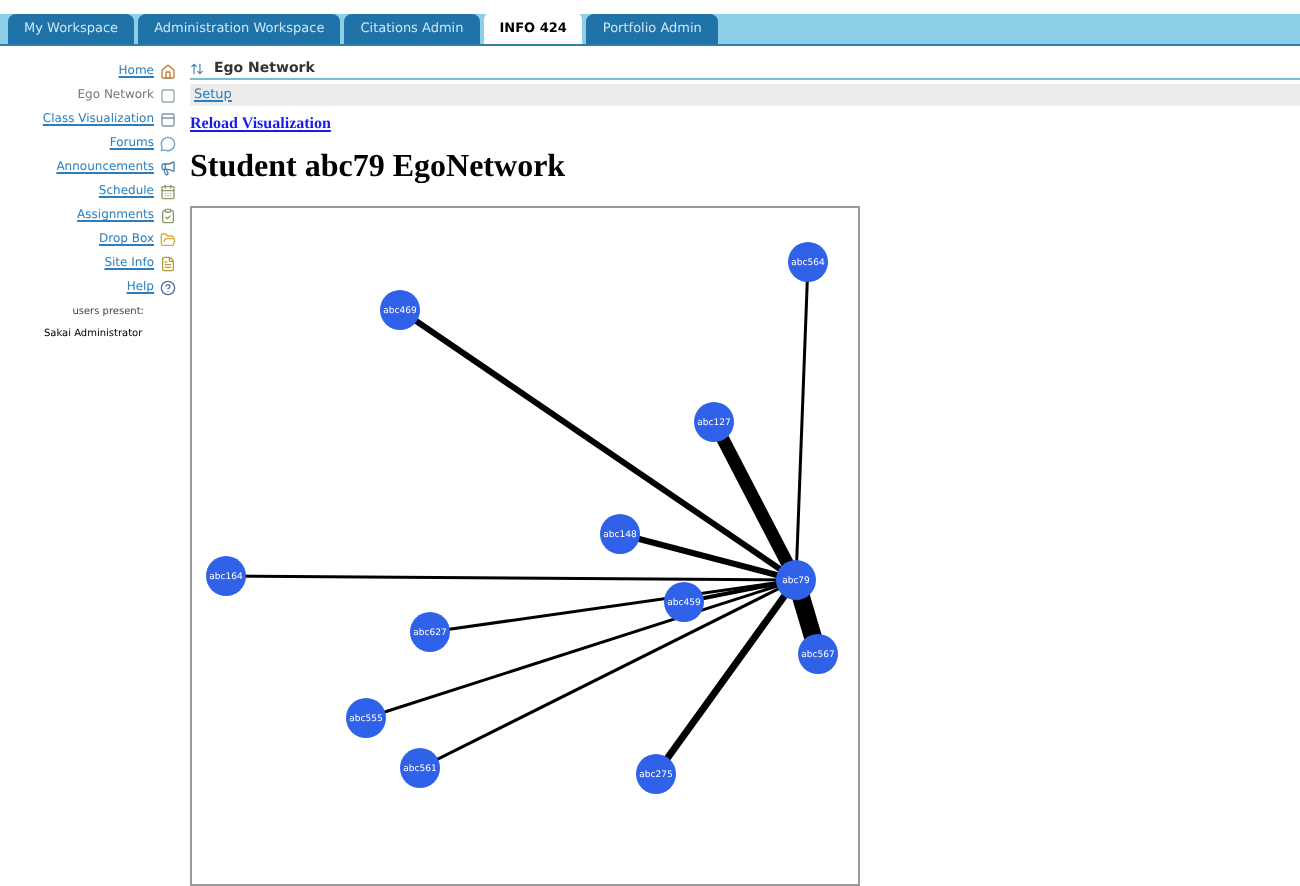  I want to click on window-icon, so click(168, 119).